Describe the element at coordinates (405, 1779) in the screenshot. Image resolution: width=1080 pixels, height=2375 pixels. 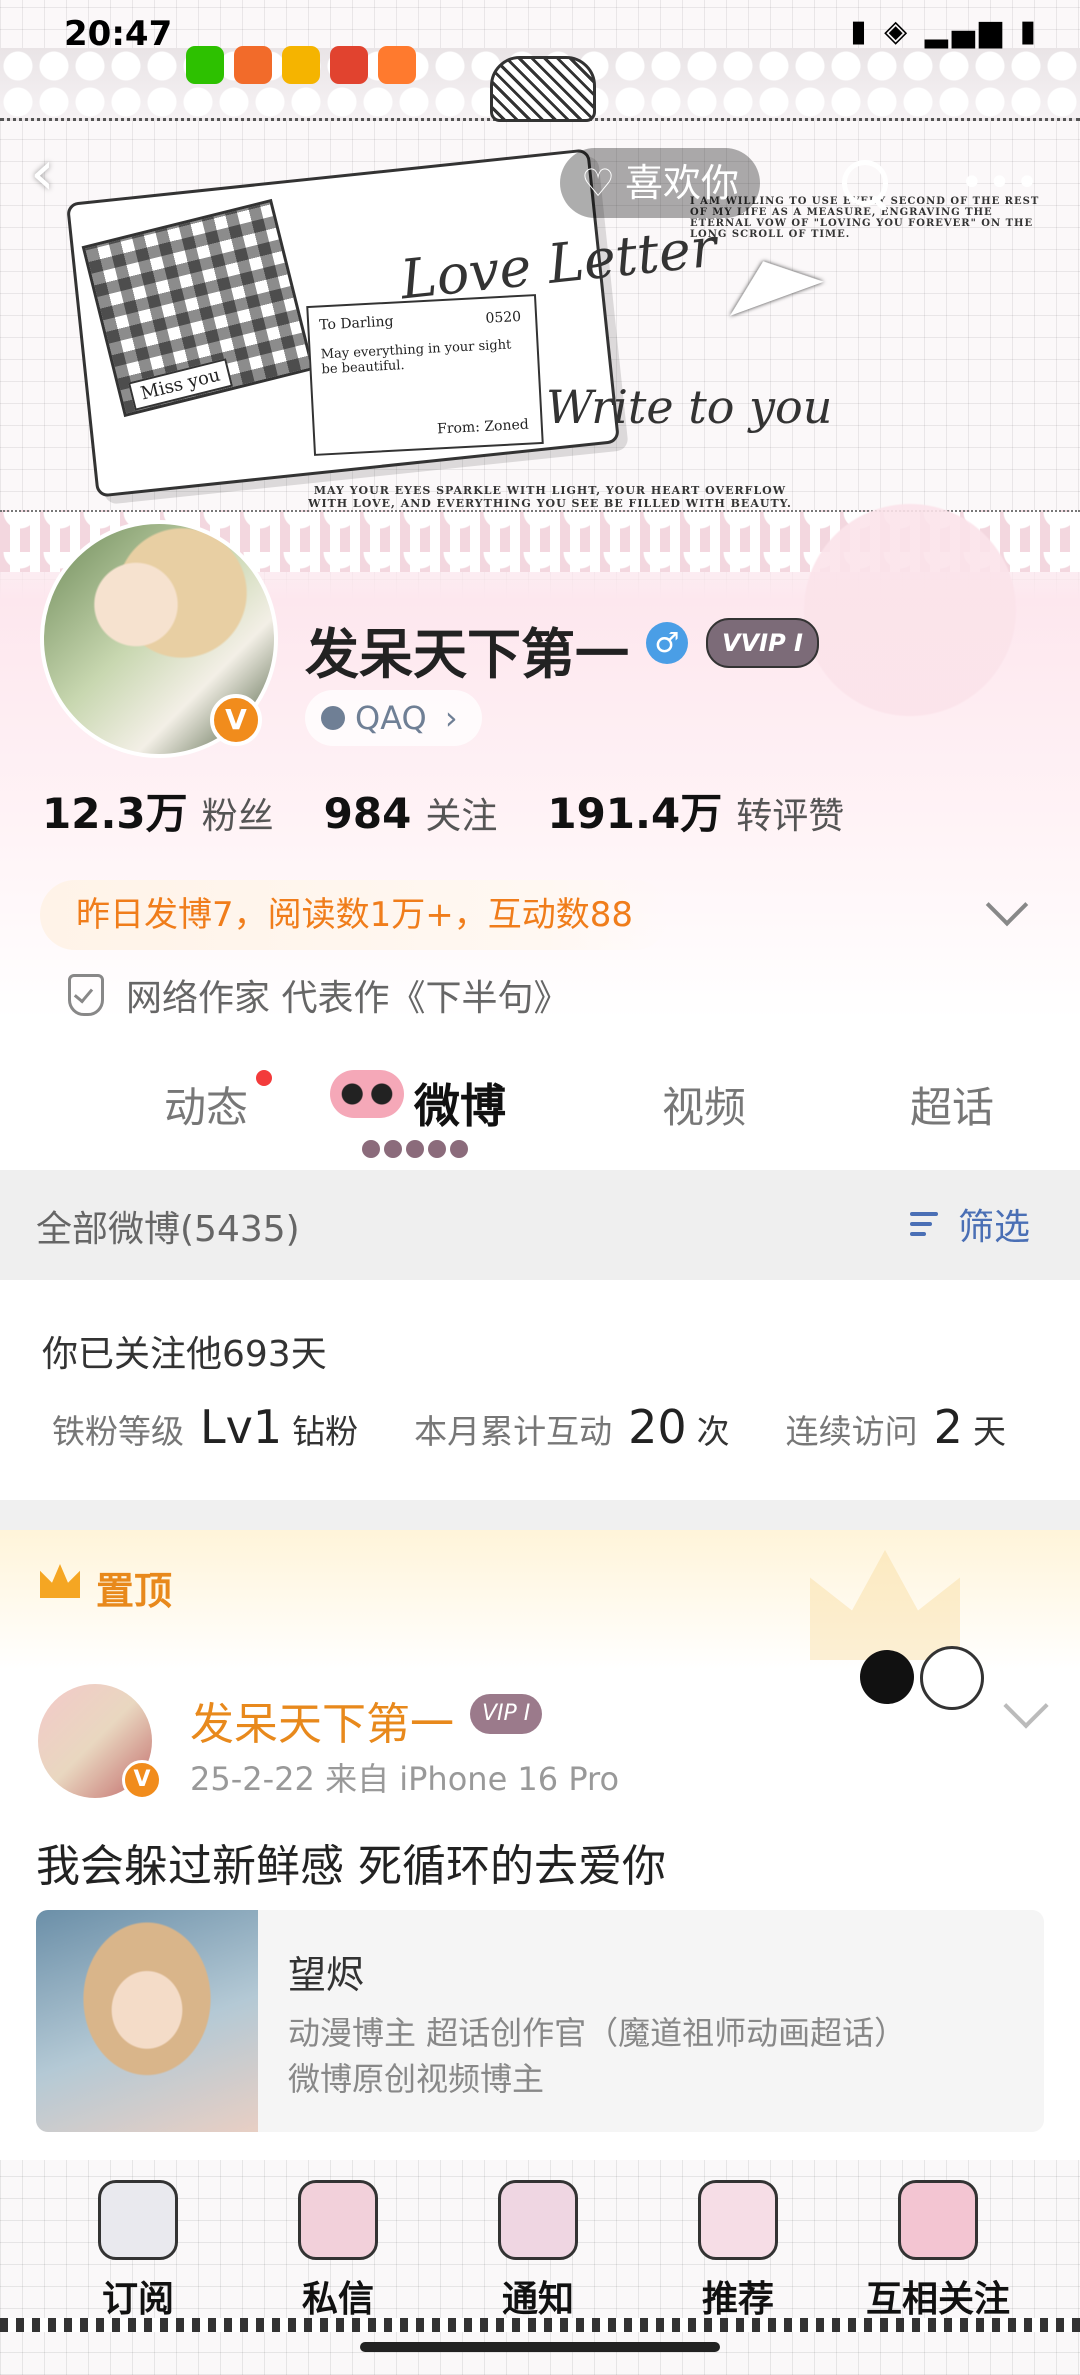
I see `post-meta: 25-2-22 来自 iPhone 16 Pro` at that location.